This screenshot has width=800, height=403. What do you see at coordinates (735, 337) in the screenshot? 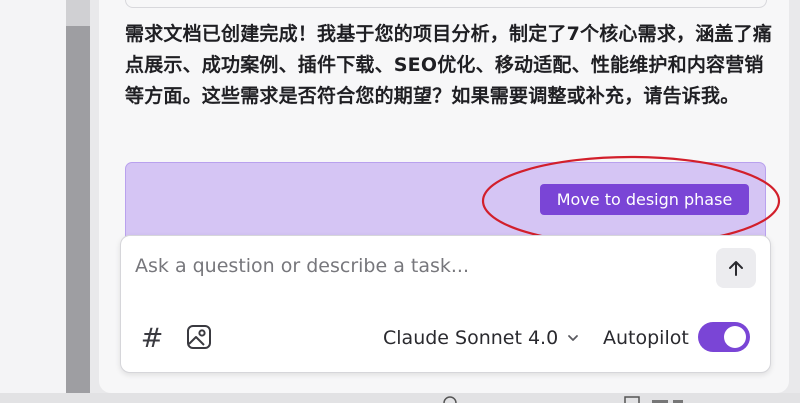
I see `autopilot-toggle-knob` at bounding box center [735, 337].